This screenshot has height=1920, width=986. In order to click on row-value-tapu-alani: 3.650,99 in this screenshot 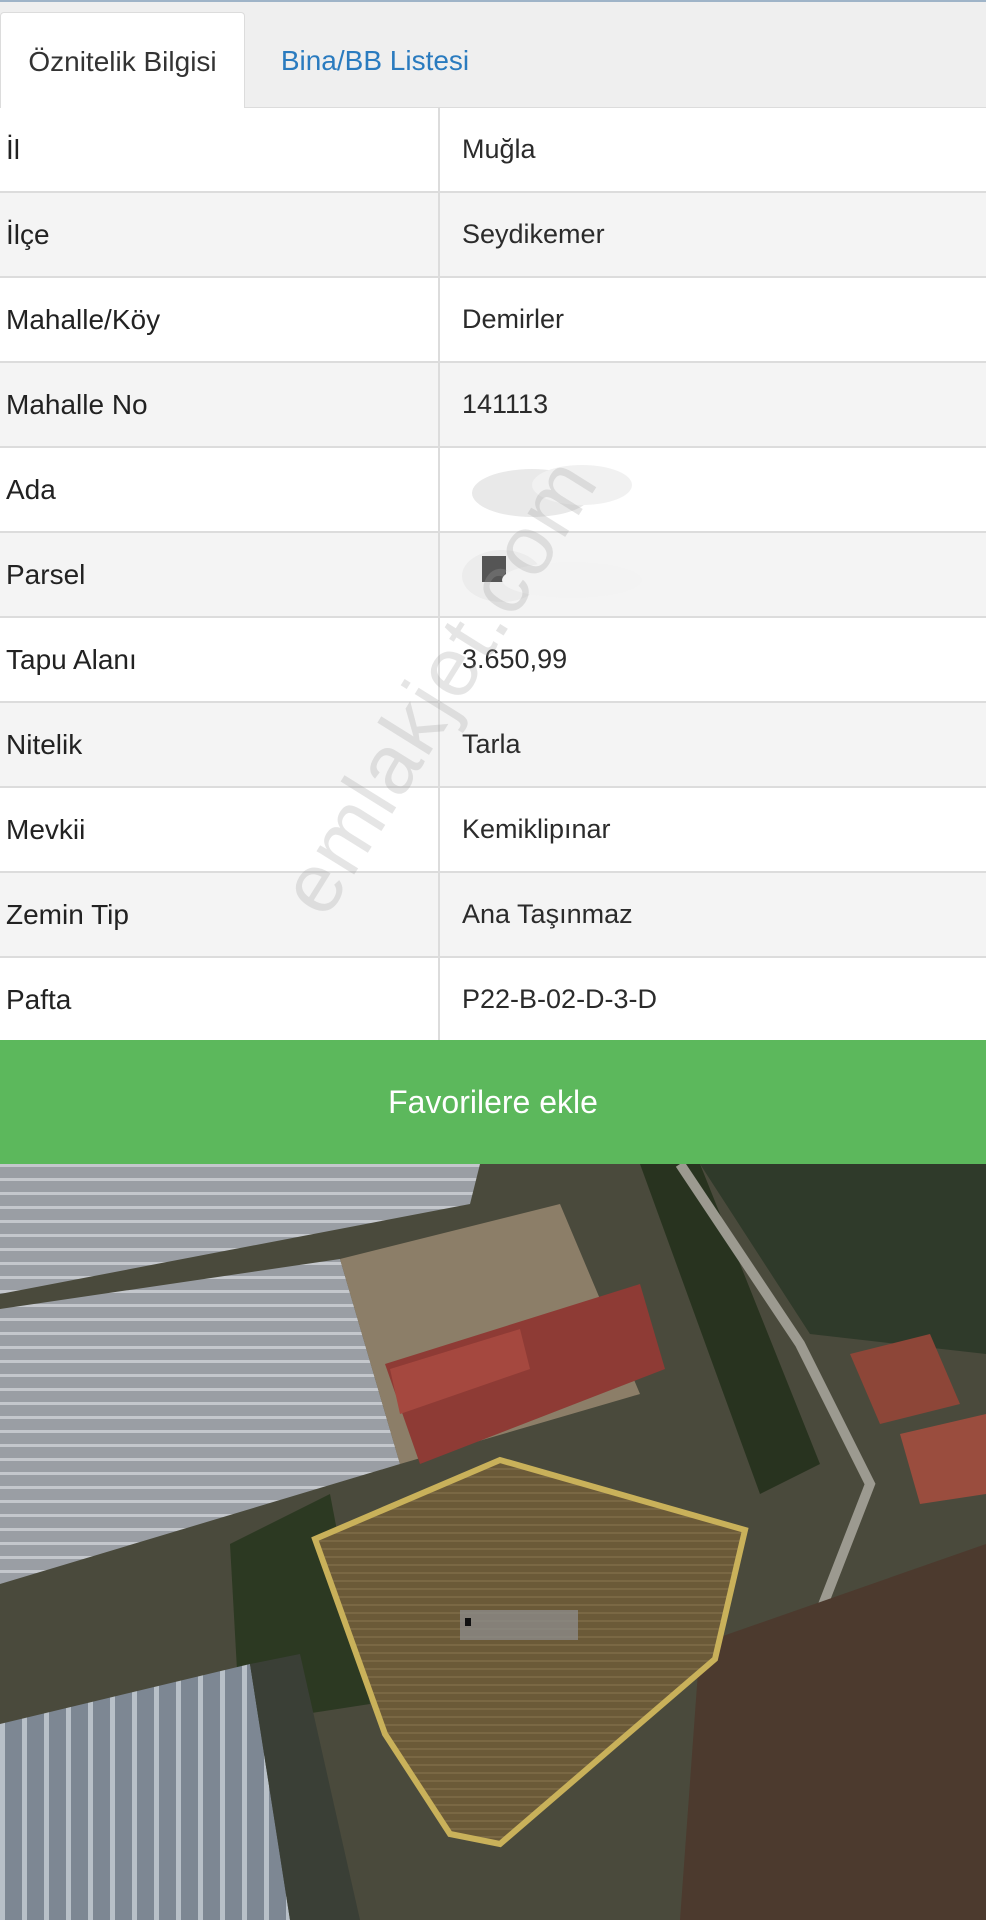, I will do `click(515, 659)`.